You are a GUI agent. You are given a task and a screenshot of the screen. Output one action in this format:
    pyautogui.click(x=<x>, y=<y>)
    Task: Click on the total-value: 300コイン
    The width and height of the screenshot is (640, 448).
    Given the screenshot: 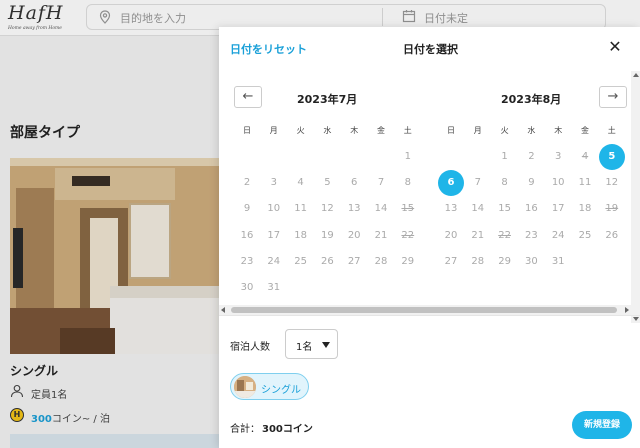 What is the action you would take?
    pyautogui.click(x=287, y=429)
    